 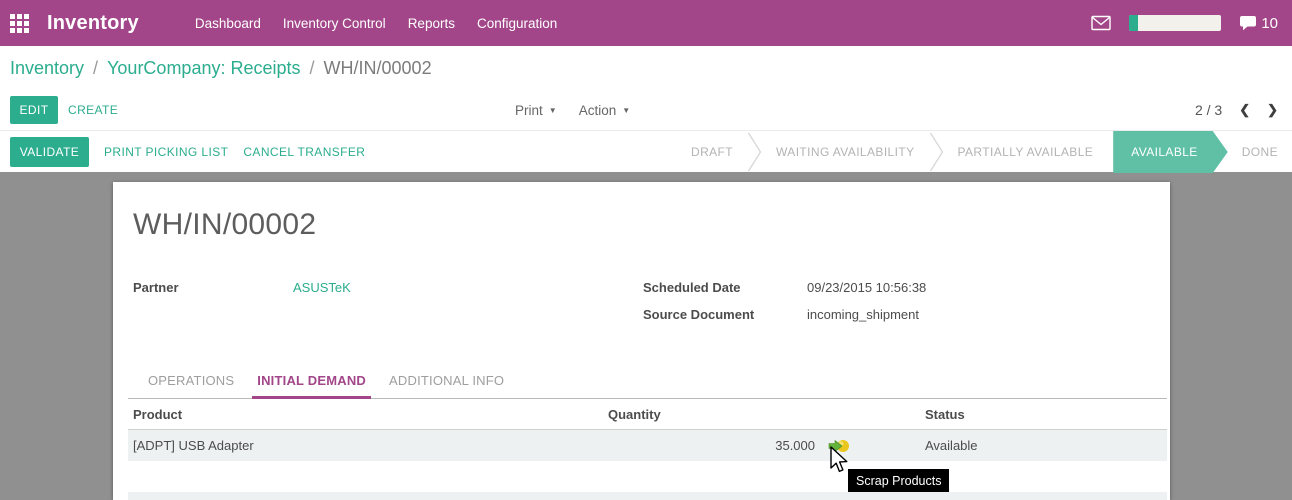 I want to click on discuss-messages: 10, so click(x=1258, y=23).